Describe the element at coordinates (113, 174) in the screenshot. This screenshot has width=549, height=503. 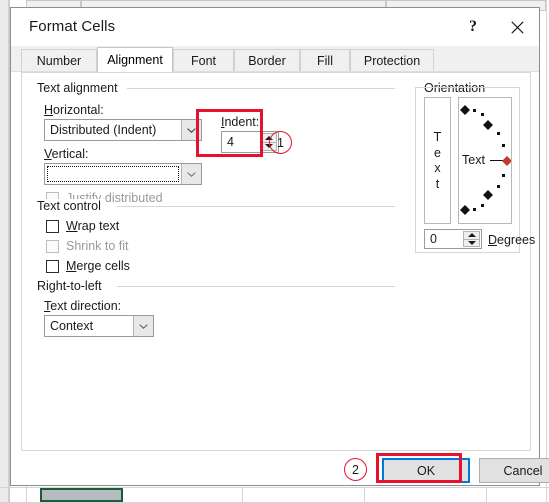
I see `vertical-focus-ring` at that location.